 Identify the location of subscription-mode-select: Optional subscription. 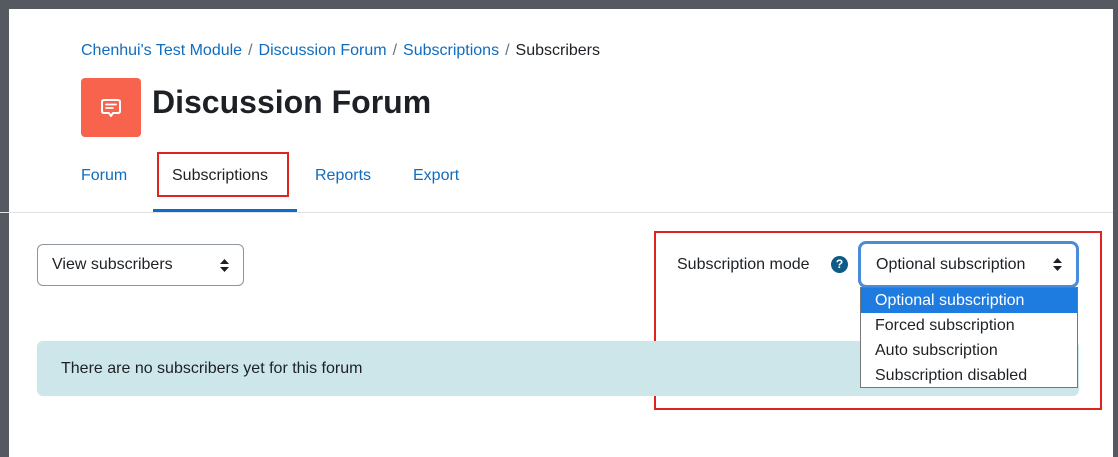
(968, 264).